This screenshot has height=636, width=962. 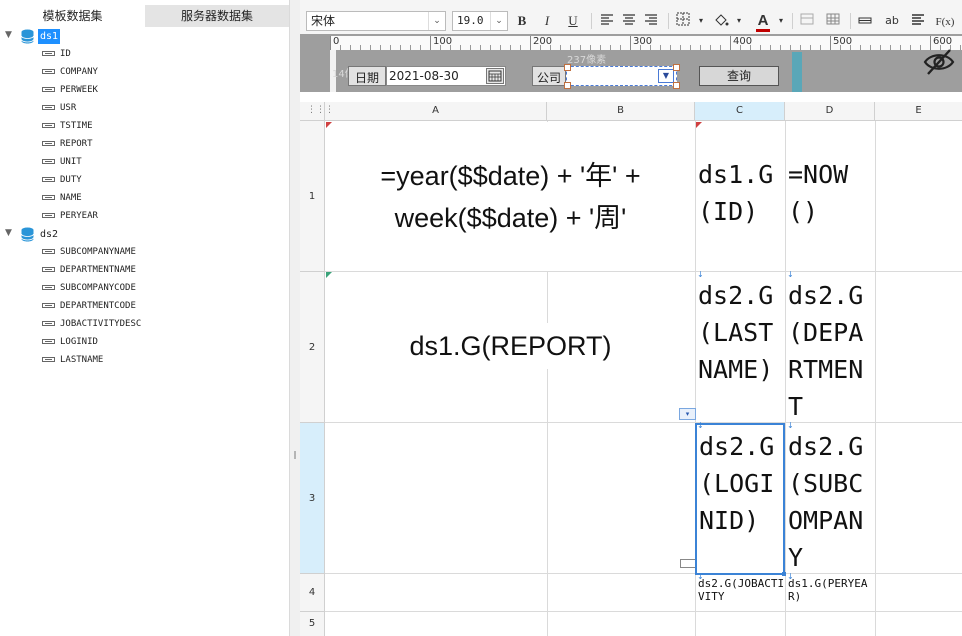 I want to click on dataset-ds2: ▼ ds2, so click(x=100, y=235).